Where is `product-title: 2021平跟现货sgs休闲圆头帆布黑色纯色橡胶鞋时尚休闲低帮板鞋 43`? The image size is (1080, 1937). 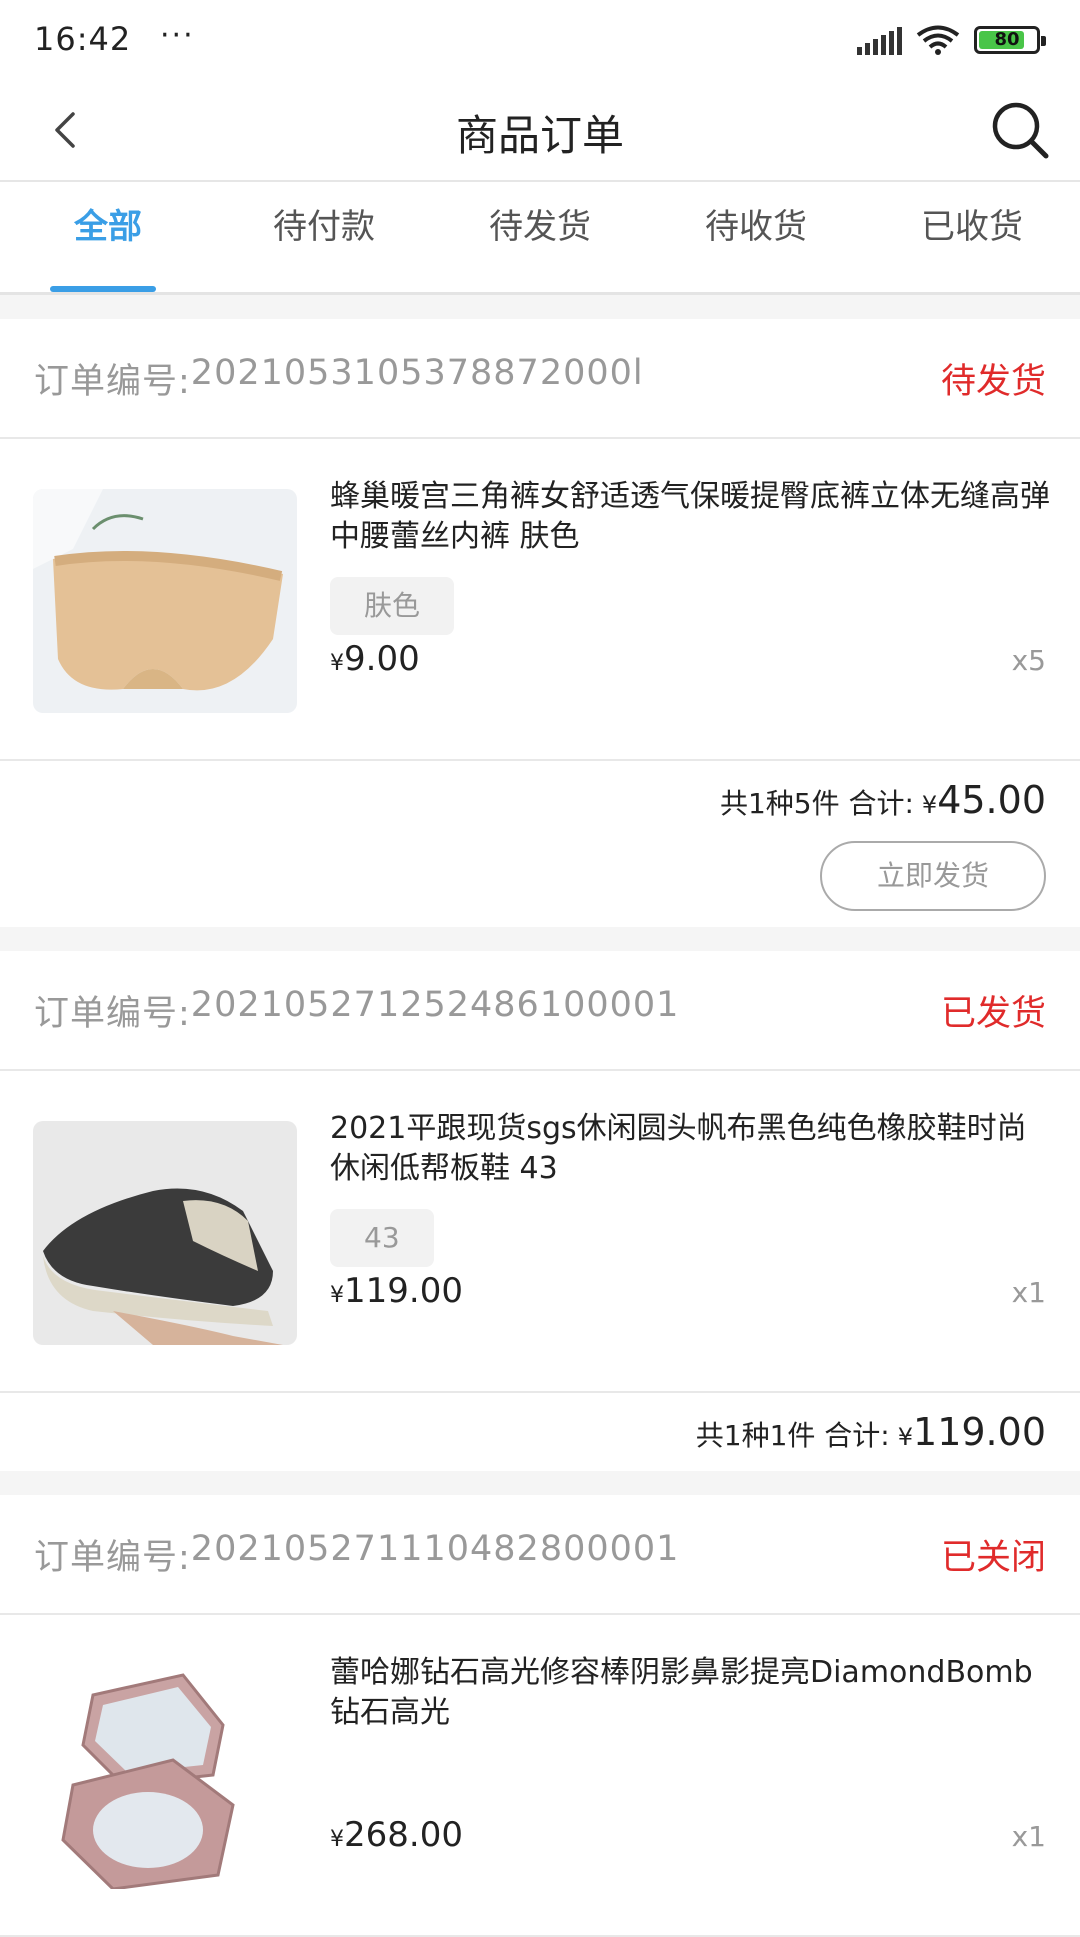 product-title: 2021平跟现货sgs休闲圆头帆布黑色纯色橡胶鞋时尚休闲低帮板鞋 43 is located at coordinates (678, 1148).